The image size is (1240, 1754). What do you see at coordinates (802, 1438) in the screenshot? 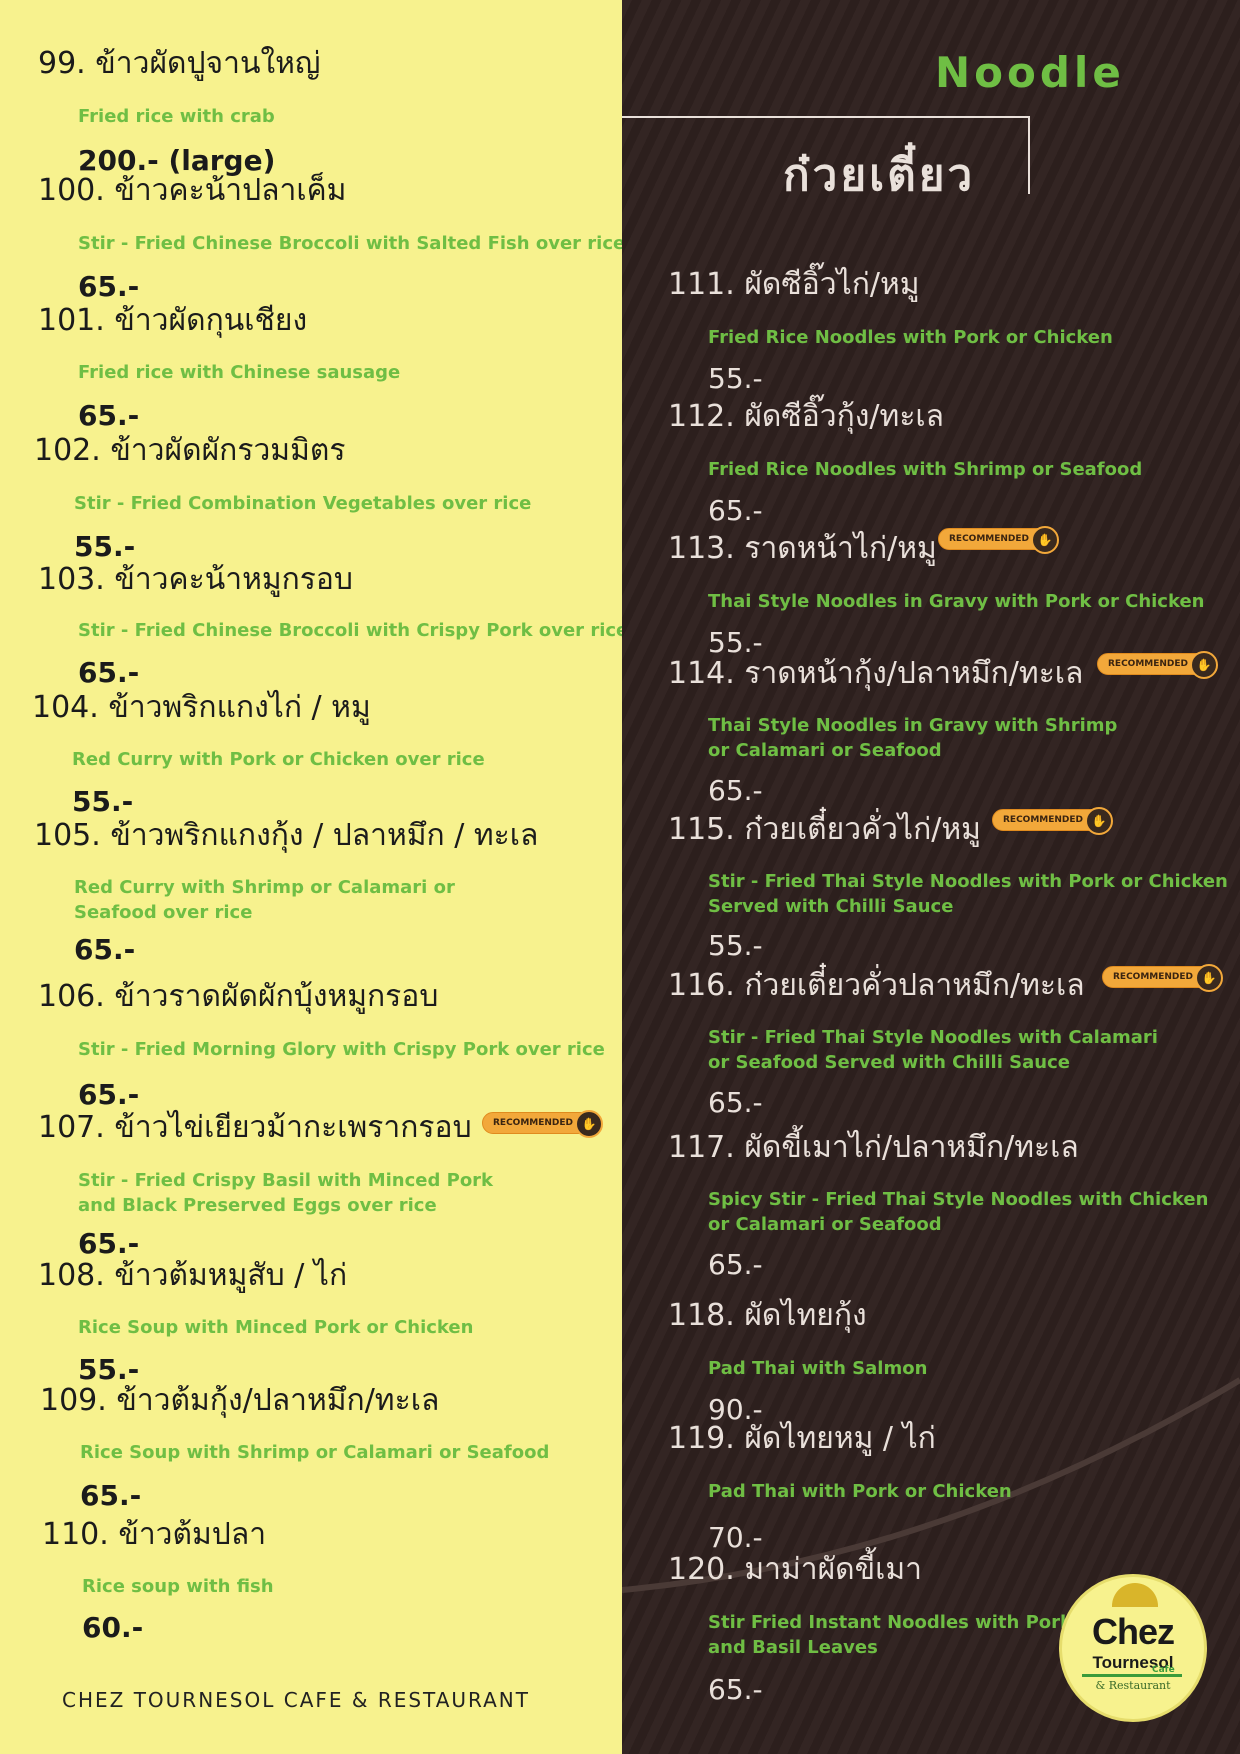
I see `menu-item-name: 119. ผัดไทยหมู / ไก่` at bounding box center [802, 1438].